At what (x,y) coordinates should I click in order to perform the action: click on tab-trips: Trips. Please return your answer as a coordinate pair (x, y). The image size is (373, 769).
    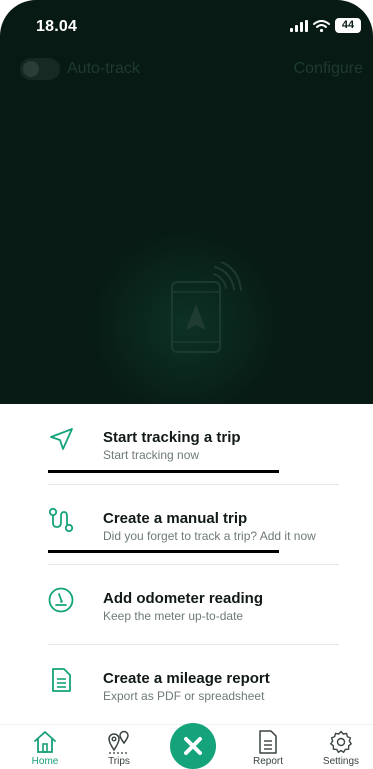
    Looking at the image, I should click on (119, 747).